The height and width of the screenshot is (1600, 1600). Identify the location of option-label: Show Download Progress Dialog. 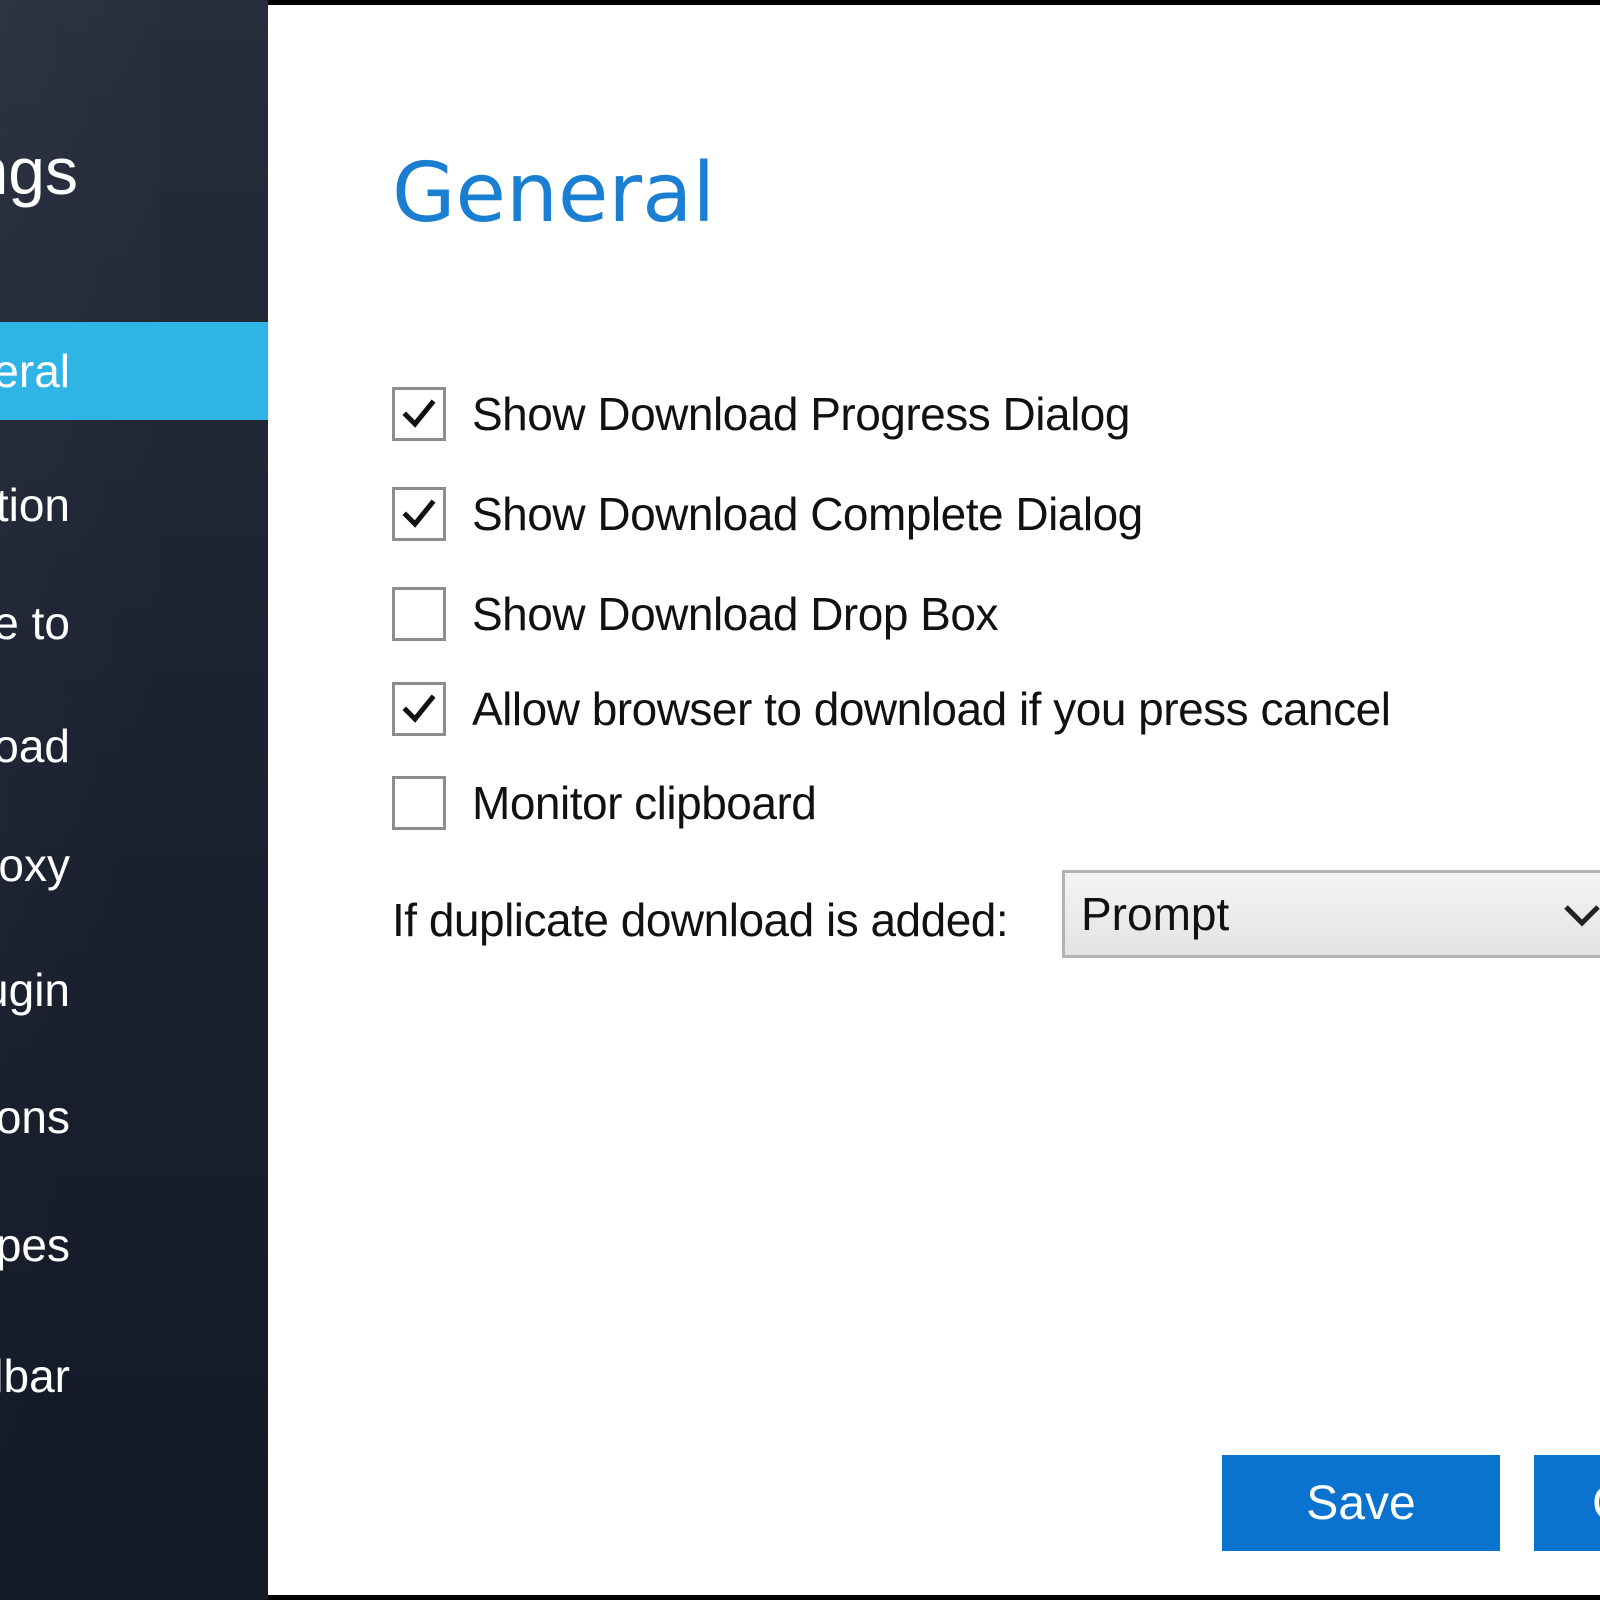
(801, 414).